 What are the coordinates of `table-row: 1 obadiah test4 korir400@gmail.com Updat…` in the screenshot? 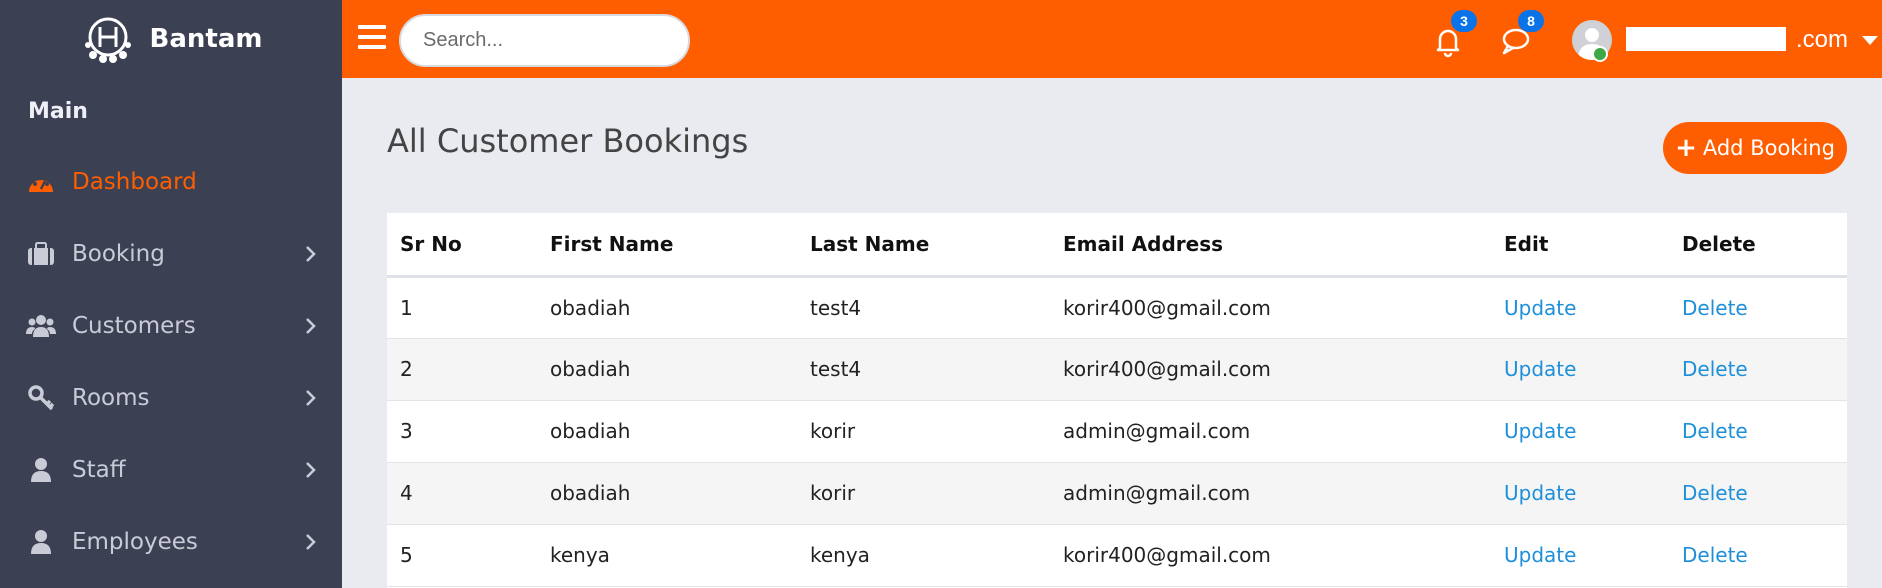 It's located at (1117, 307).